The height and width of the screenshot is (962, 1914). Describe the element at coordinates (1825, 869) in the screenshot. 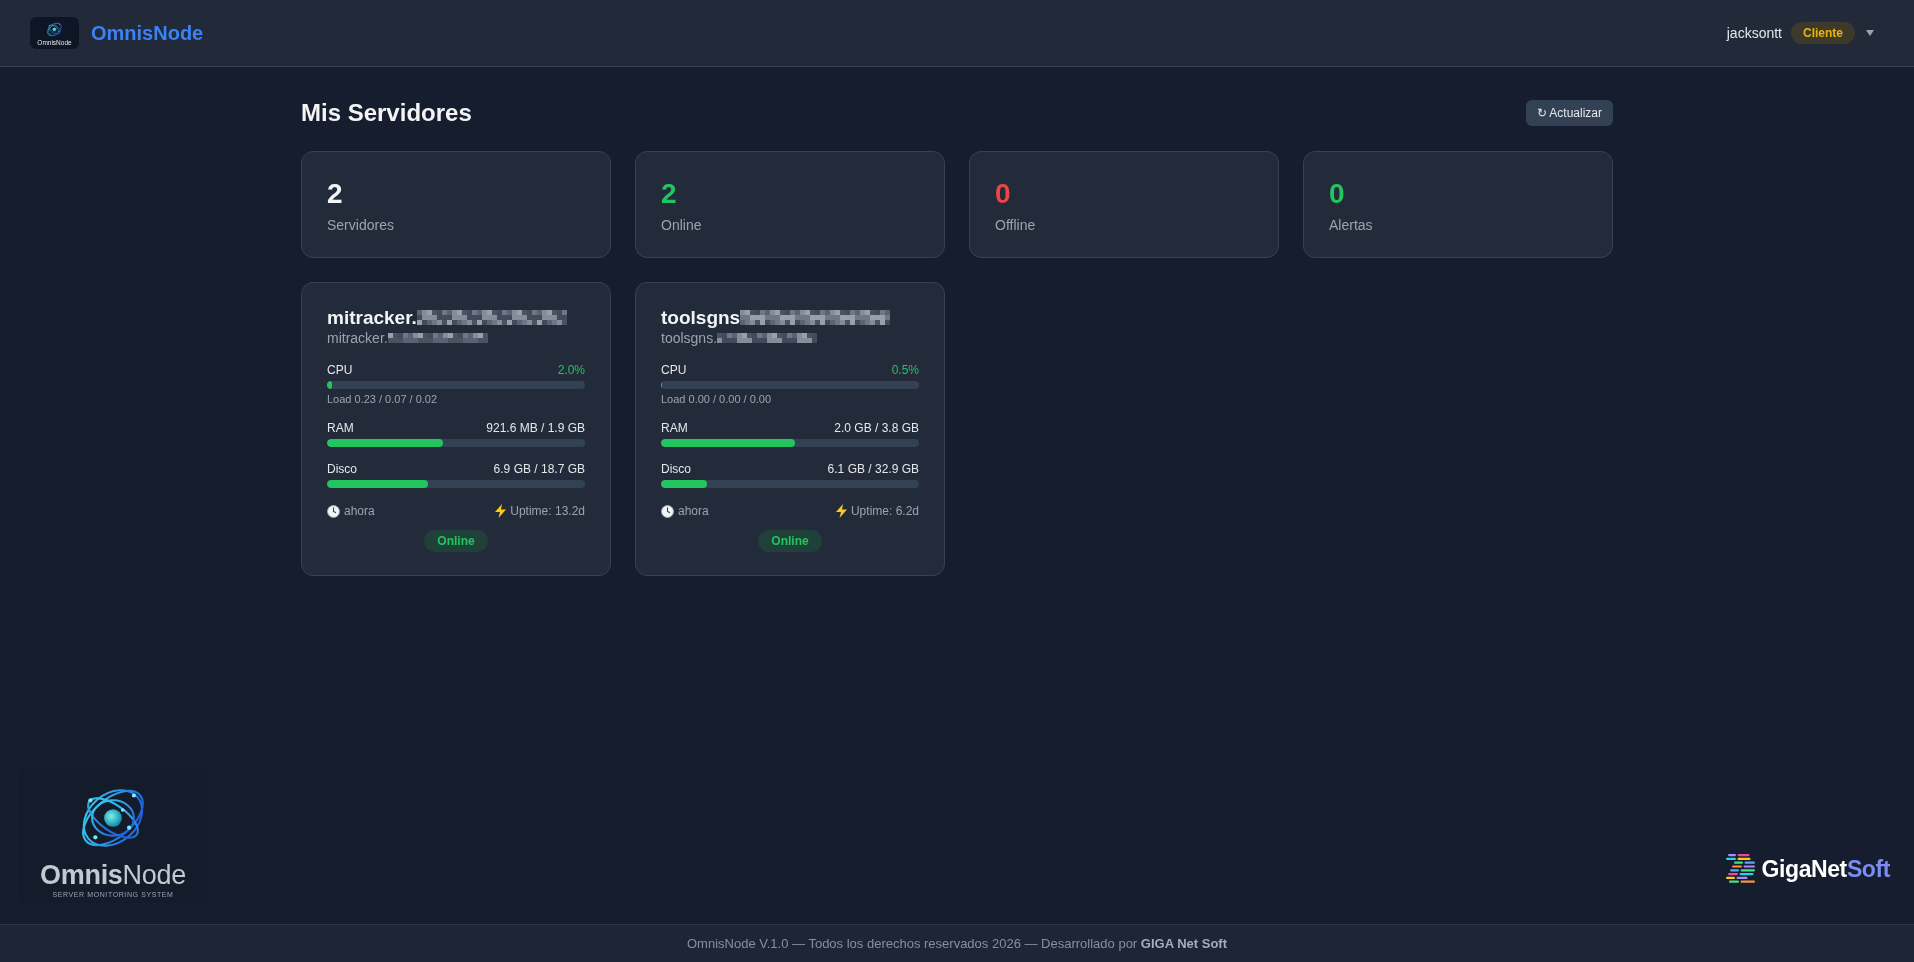

I see `company-wordmark: GigaNetSoft` at that location.